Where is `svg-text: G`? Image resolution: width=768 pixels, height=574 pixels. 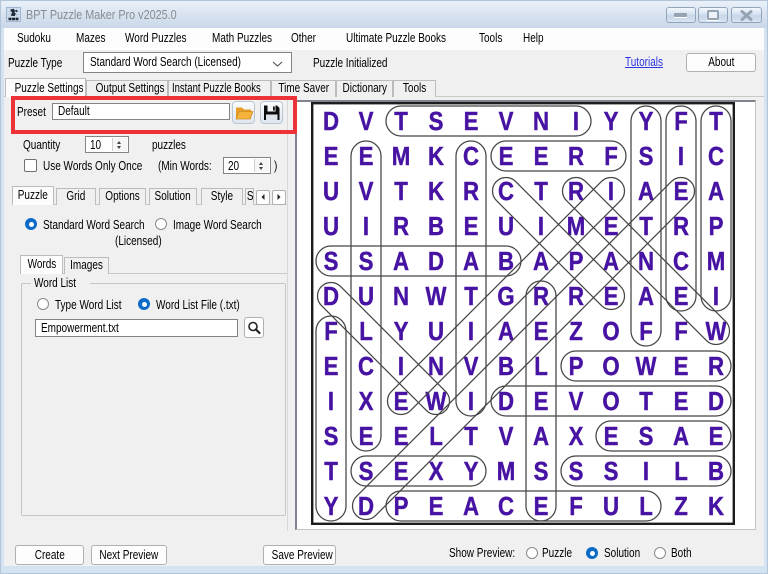
svg-text: G is located at coordinates (505, 297).